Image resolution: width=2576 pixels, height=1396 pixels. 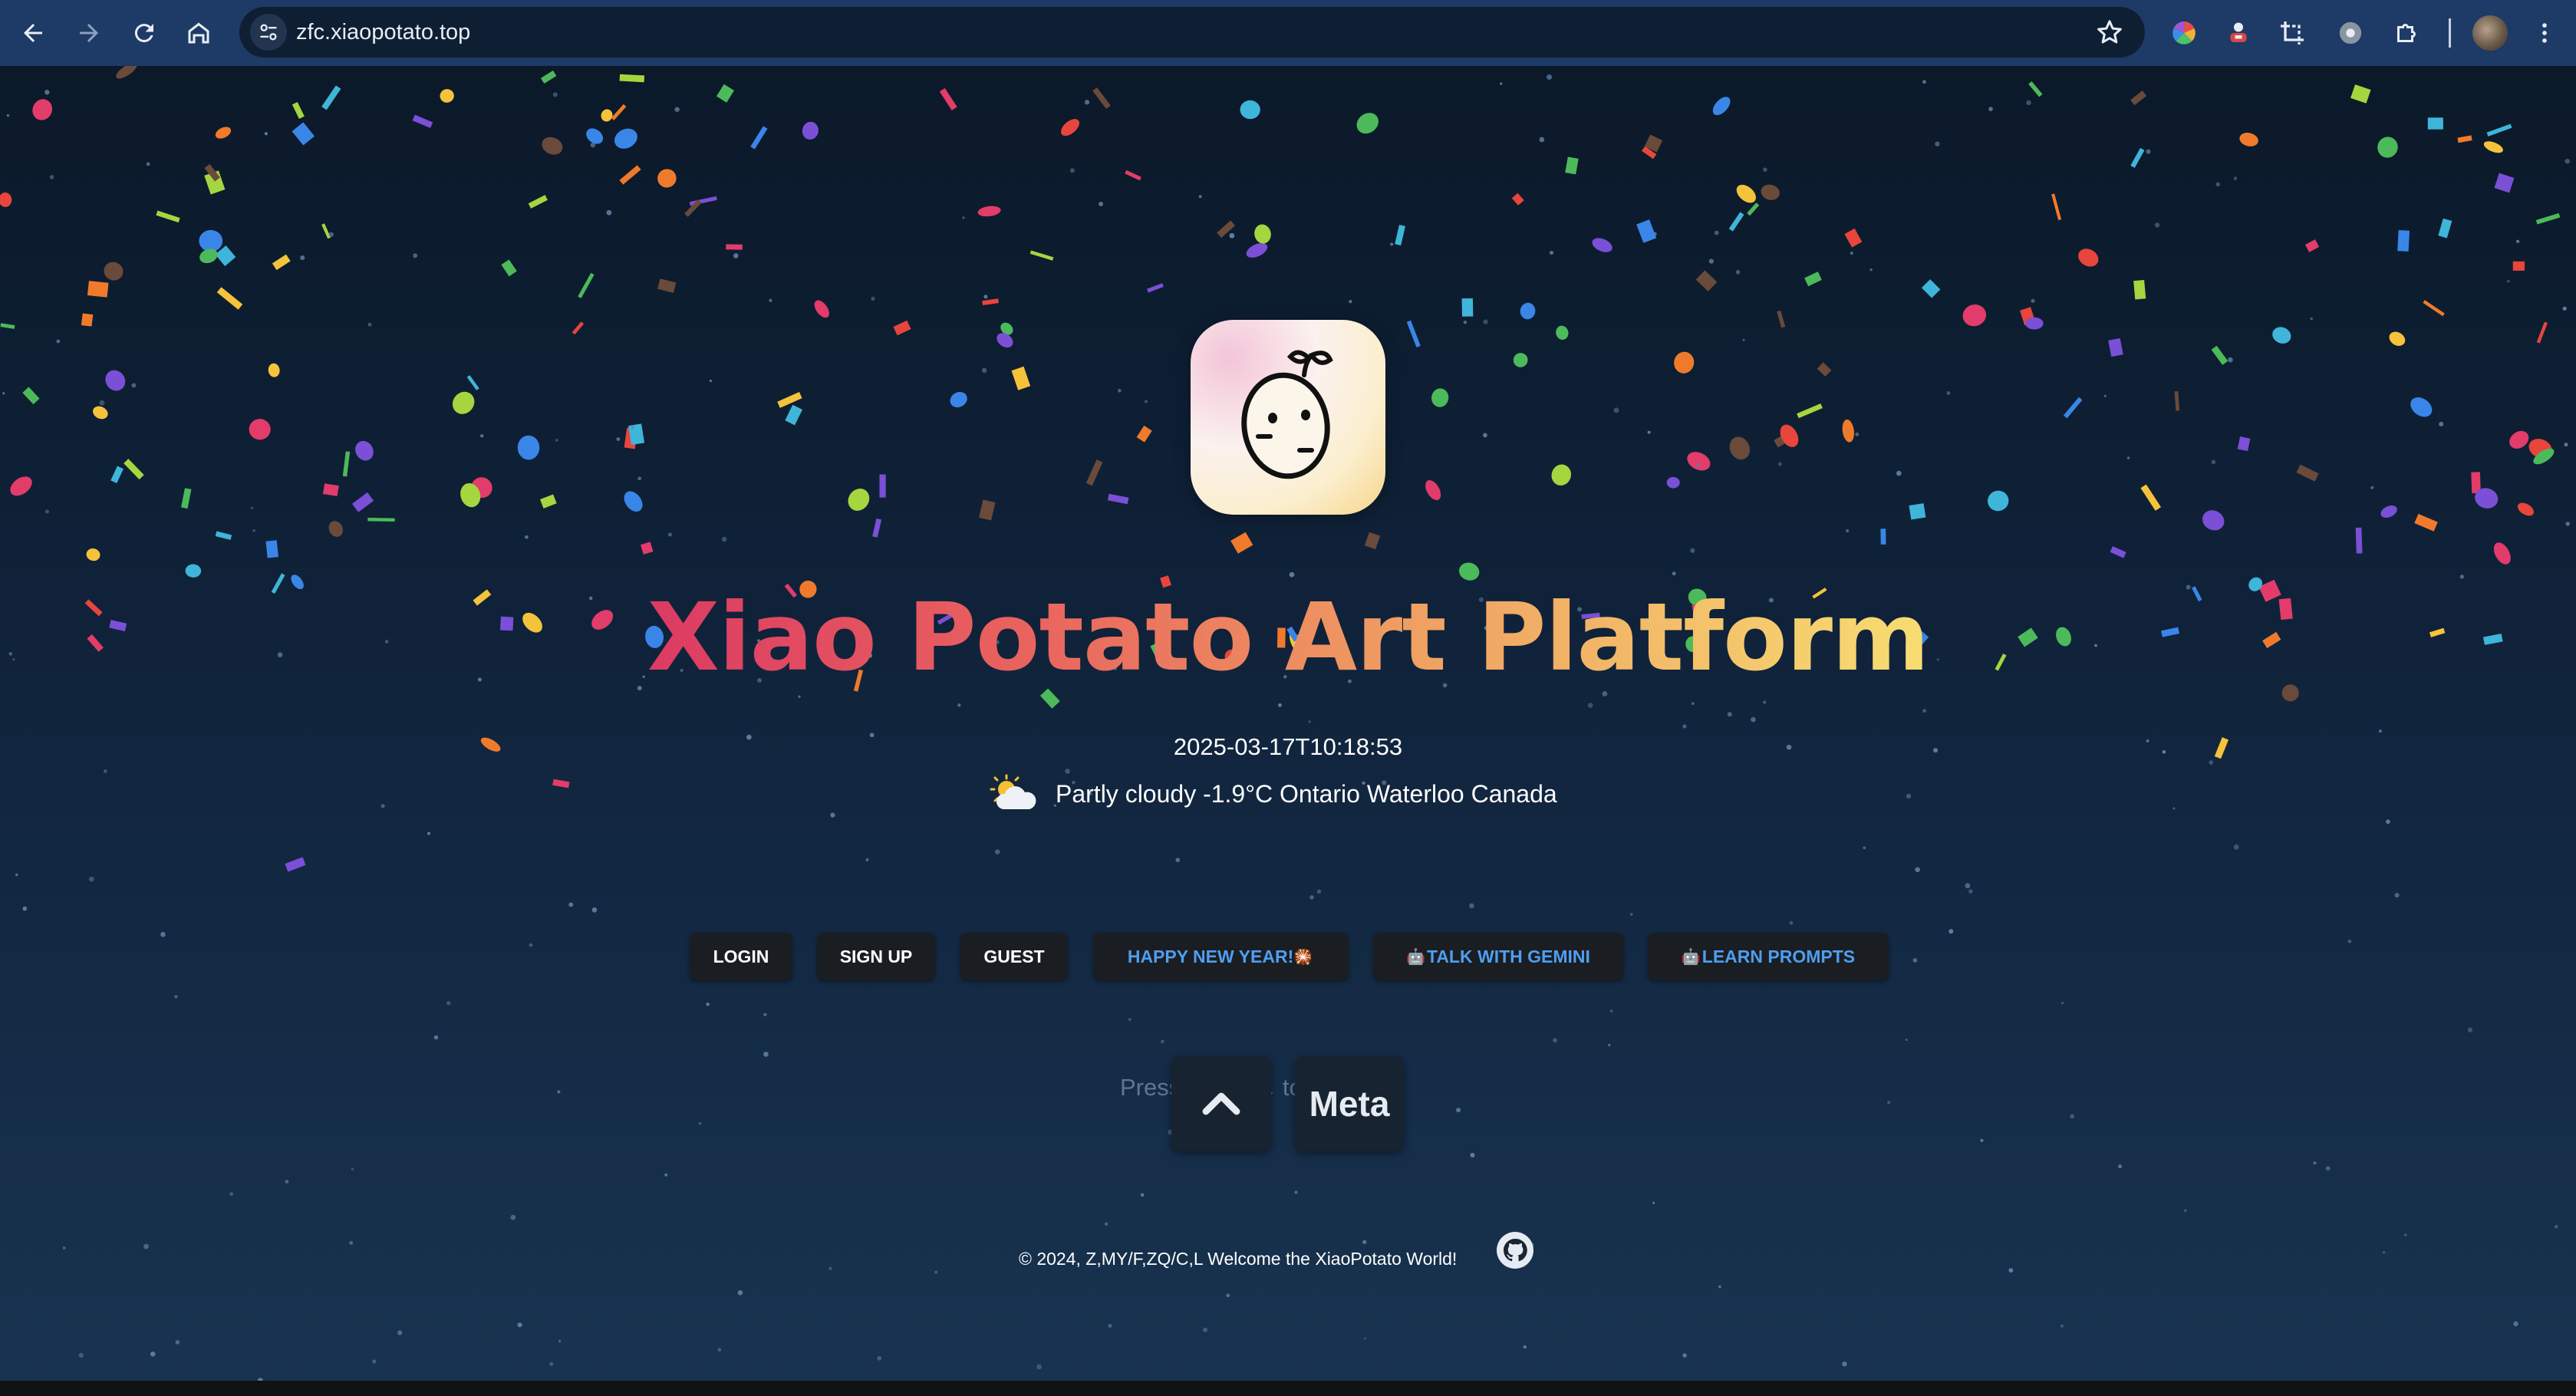 What do you see at coordinates (1221, 956) in the screenshot?
I see `happy-new-year-button: HAPPY NEW YEAR! 🎇` at bounding box center [1221, 956].